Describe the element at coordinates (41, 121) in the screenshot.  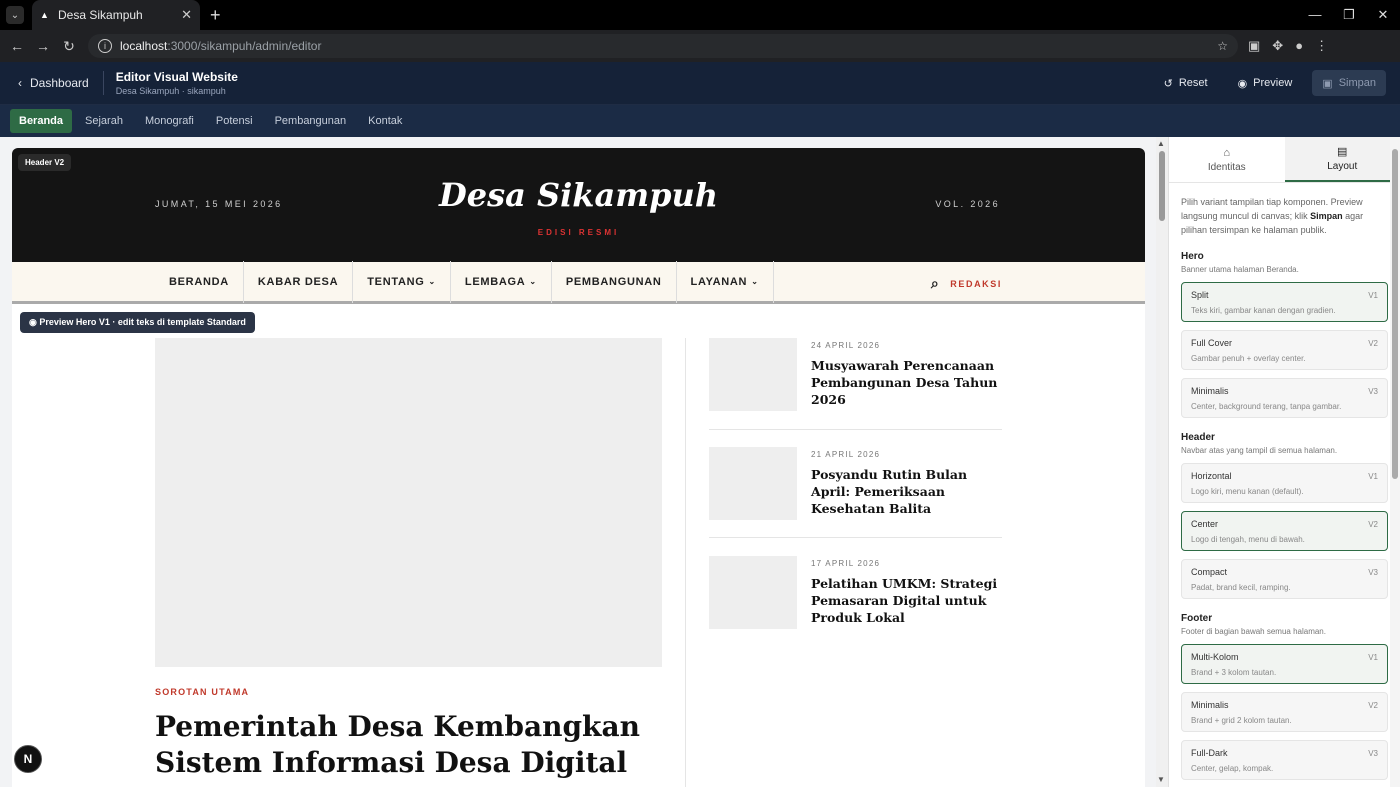
I see `page-tab-beranda: Beranda` at that location.